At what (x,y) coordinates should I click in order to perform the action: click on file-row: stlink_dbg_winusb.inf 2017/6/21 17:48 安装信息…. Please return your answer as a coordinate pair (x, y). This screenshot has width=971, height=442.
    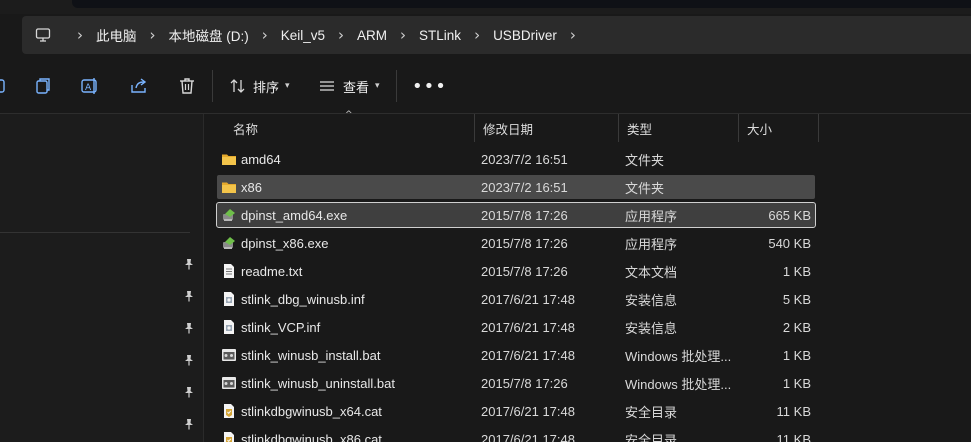
    Looking at the image, I should click on (516, 299).